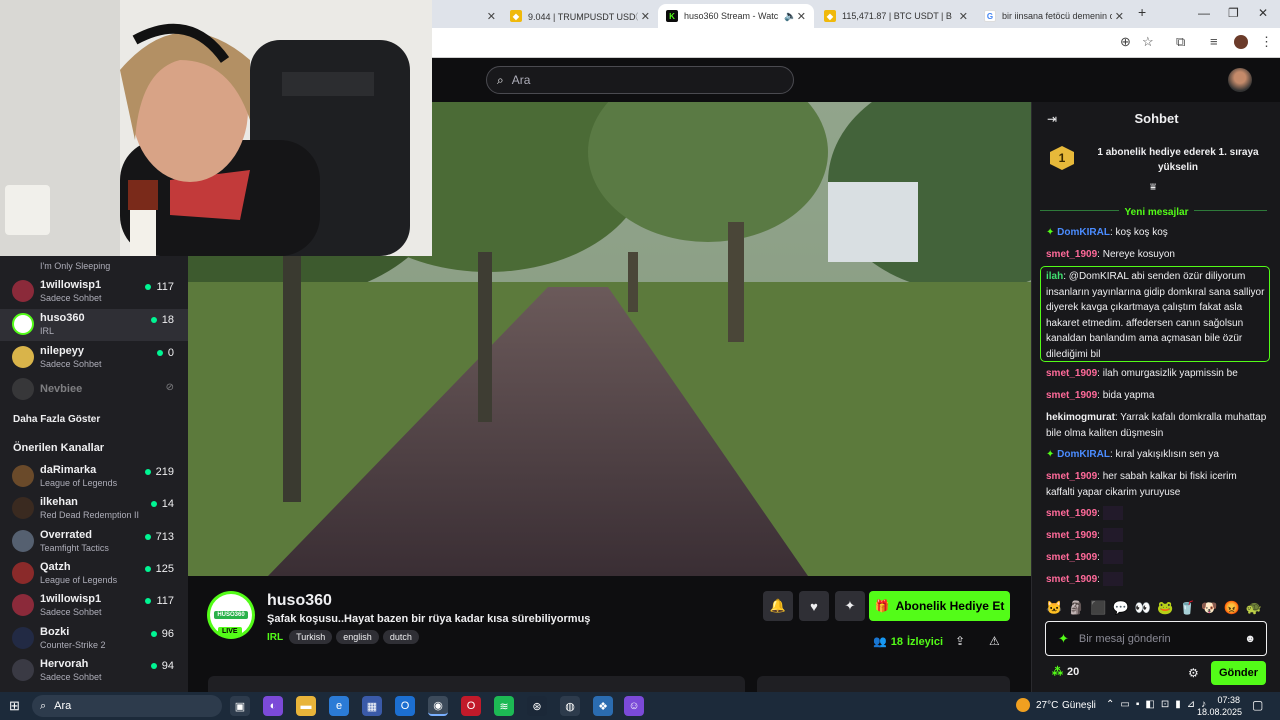  Describe the element at coordinates (127, 706) in the screenshot. I see `taskbar-search: ⌕ Ara` at that location.